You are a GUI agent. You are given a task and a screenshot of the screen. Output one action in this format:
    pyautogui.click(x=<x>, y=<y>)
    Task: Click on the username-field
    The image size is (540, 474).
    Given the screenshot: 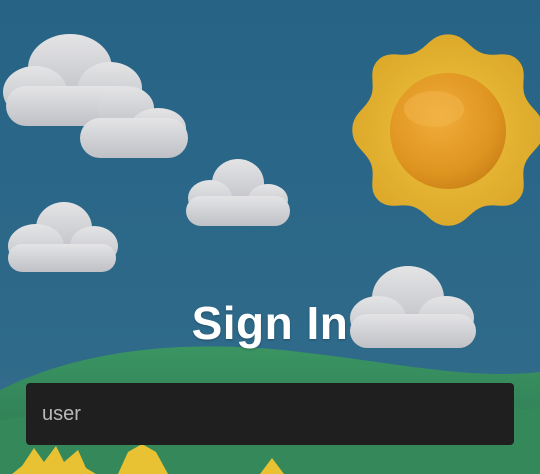 What is the action you would take?
    pyautogui.click(x=270, y=414)
    